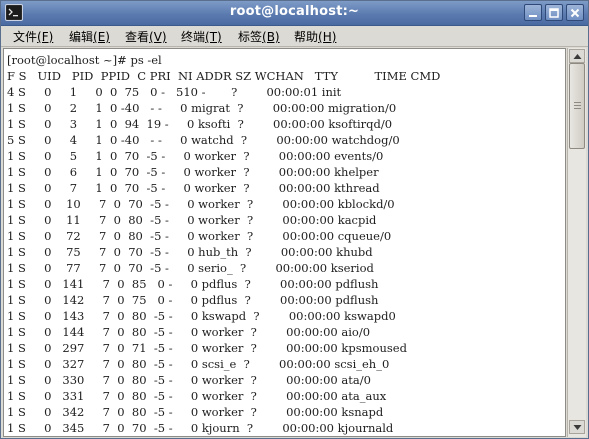  I want to click on menu-view-accel: (V), so click(158, 37).